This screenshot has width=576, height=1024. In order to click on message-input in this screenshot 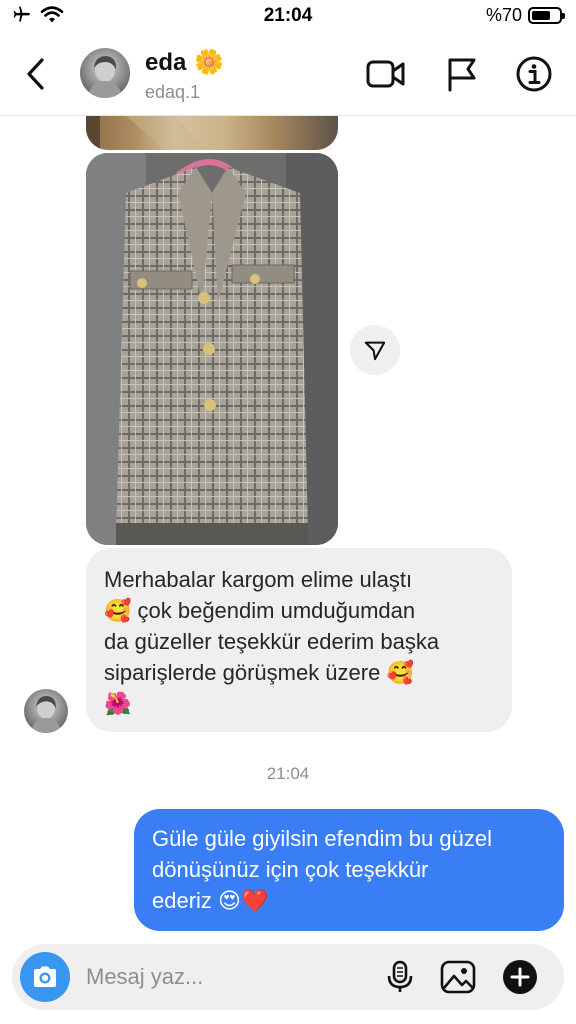, I will do `click(226, 977)`.